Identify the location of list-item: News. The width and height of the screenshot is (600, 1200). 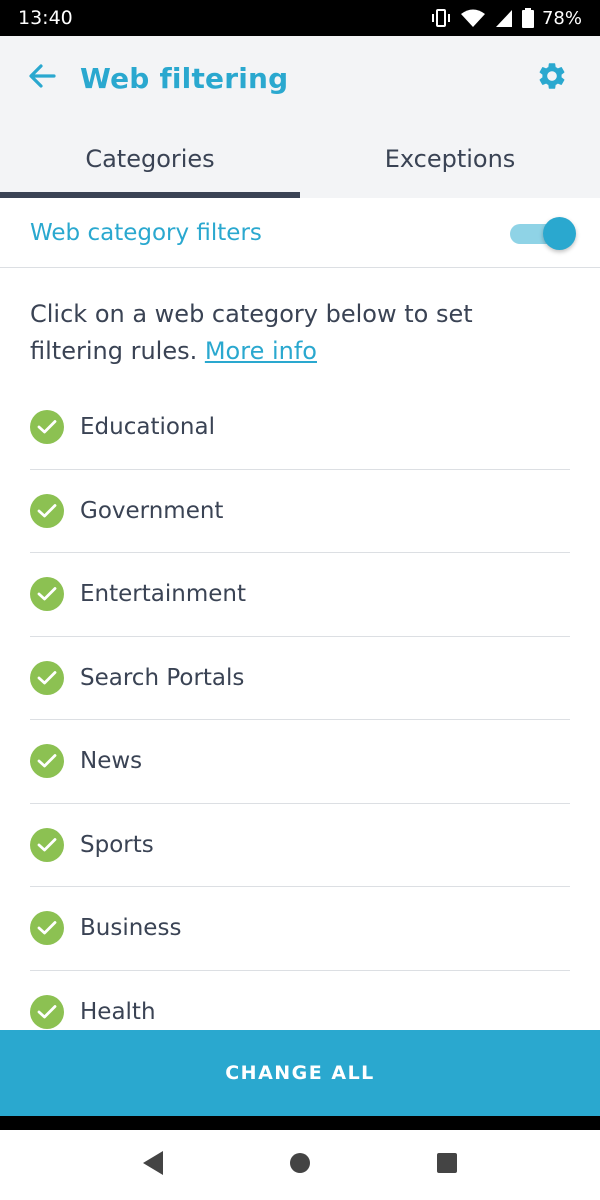
(300, 762).